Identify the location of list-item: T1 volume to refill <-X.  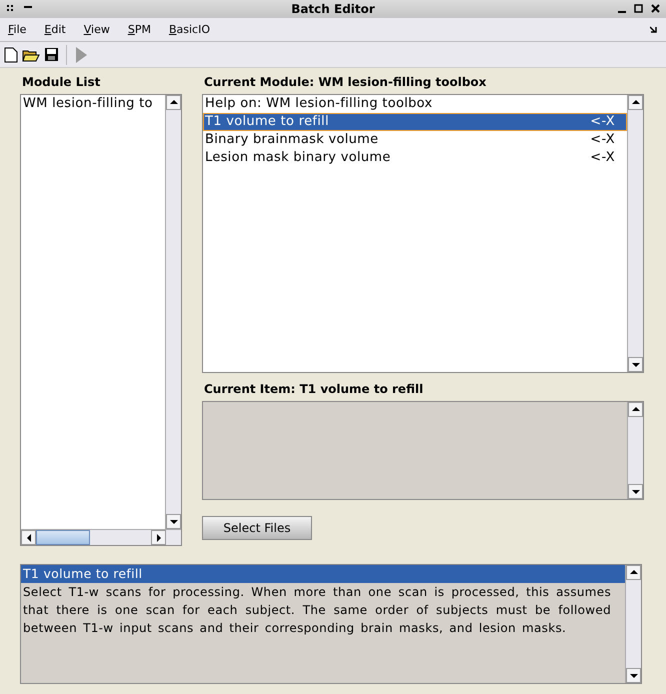
(415, 122).